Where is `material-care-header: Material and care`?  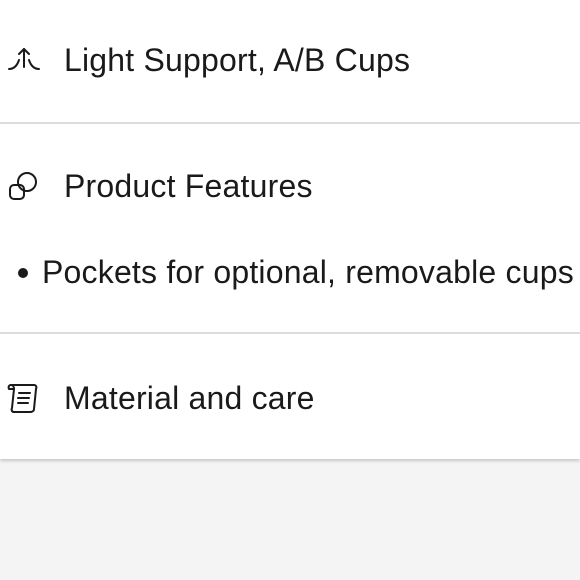 material-care-header: Material and care is located at coordinates (290, 398).